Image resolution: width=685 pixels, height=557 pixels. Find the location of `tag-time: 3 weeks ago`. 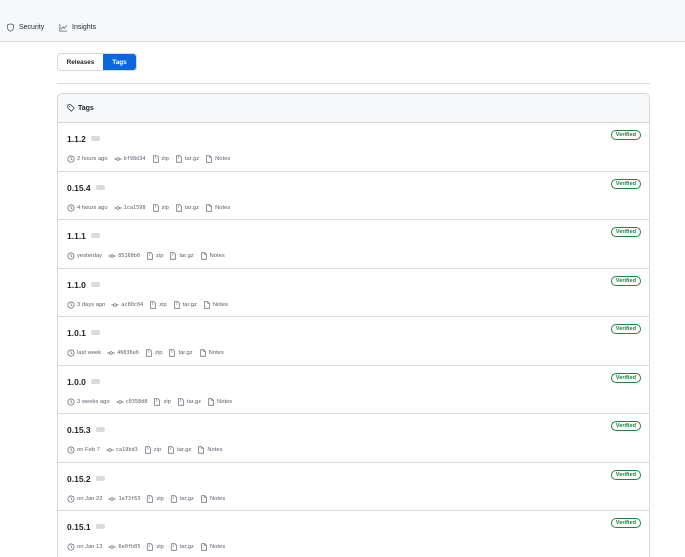

tag-time: 3 weeks ago is located at coordinates (88, 401).